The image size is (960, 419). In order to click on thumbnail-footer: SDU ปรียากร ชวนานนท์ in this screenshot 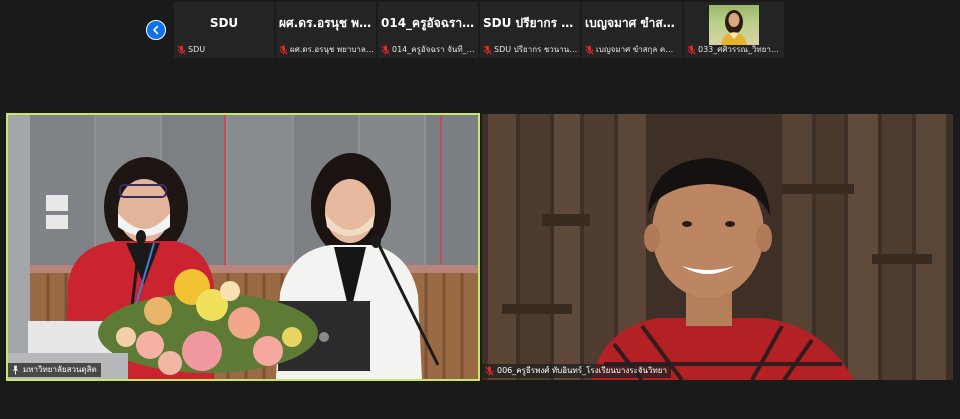, I will do `click(530, 50)`.